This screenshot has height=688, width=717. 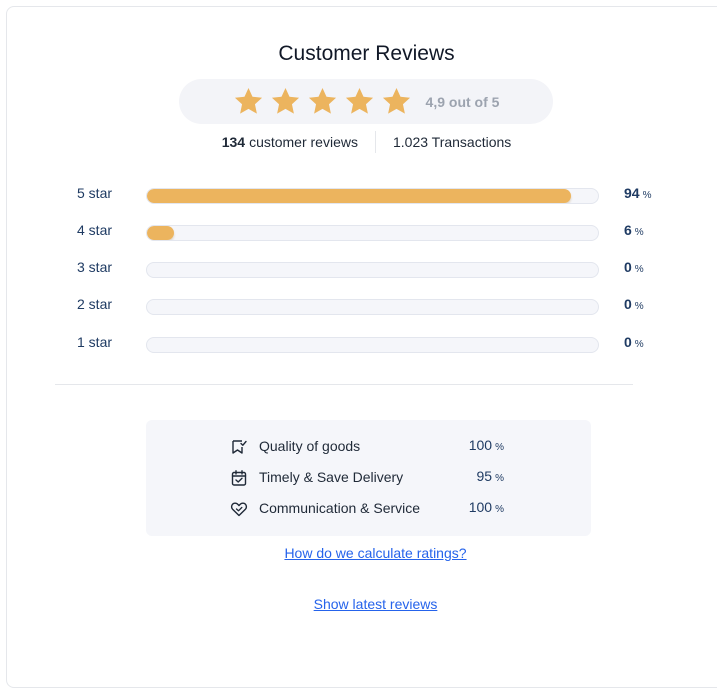 I want to click on rating-summary-pill: 4,9 out of 5, so click(x=366, y=101).